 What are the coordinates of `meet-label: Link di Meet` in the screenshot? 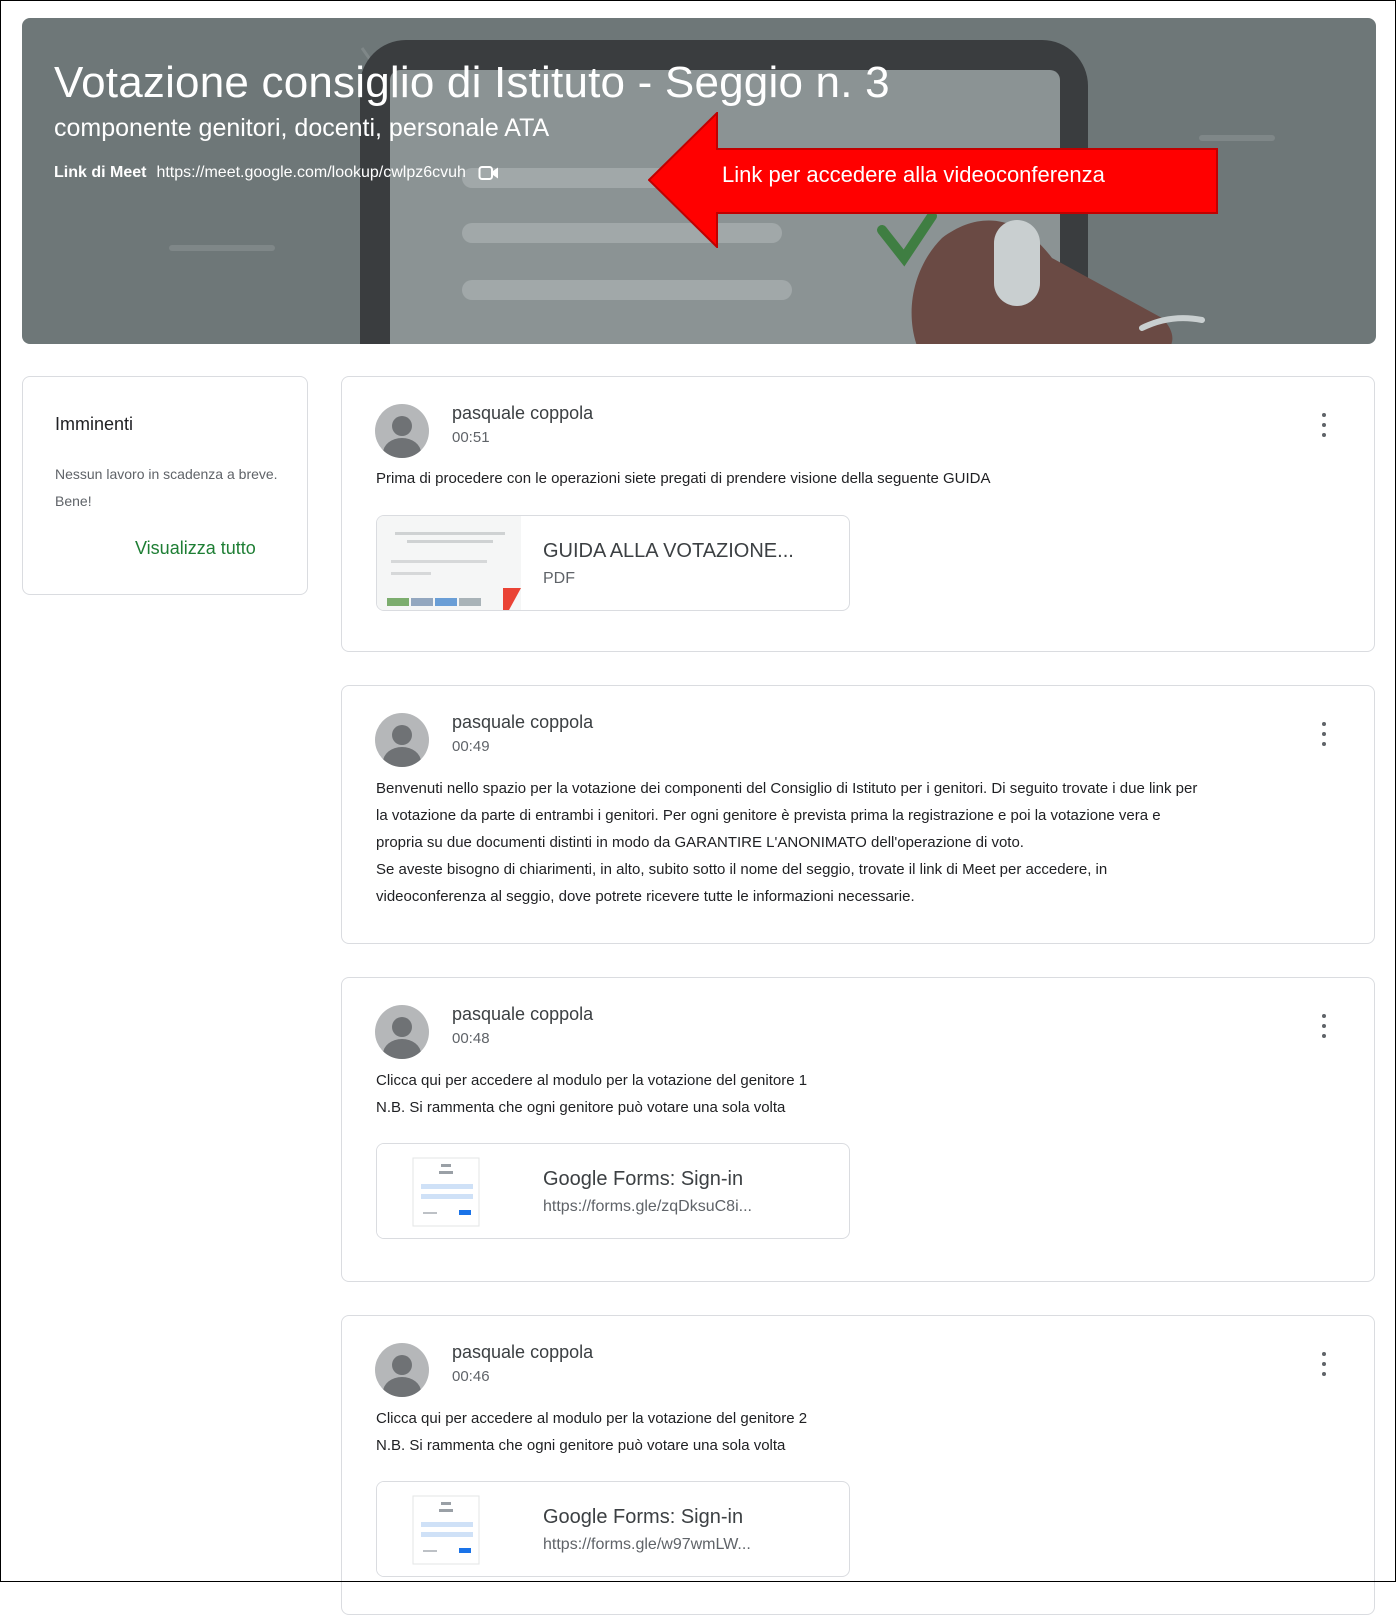 It's located at (100, 172).